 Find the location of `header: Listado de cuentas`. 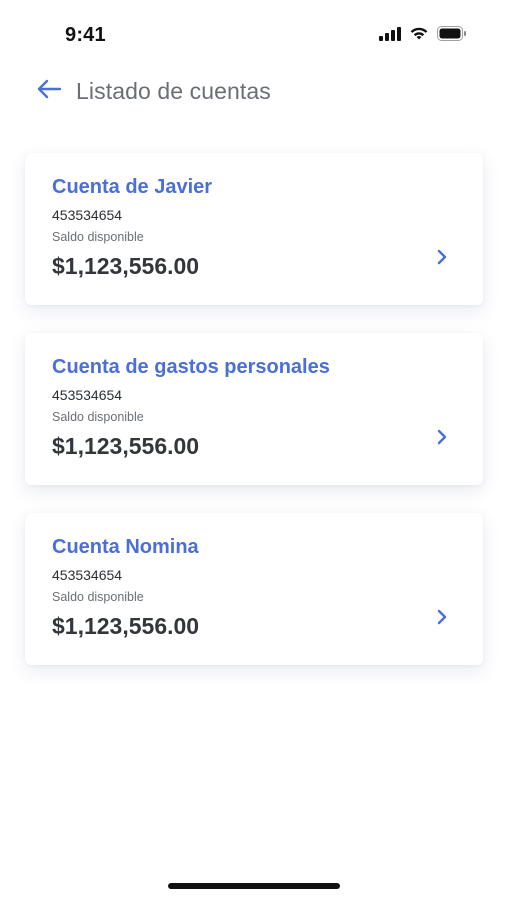

header: Listado de cuentas is located at coordinates (153, 91).